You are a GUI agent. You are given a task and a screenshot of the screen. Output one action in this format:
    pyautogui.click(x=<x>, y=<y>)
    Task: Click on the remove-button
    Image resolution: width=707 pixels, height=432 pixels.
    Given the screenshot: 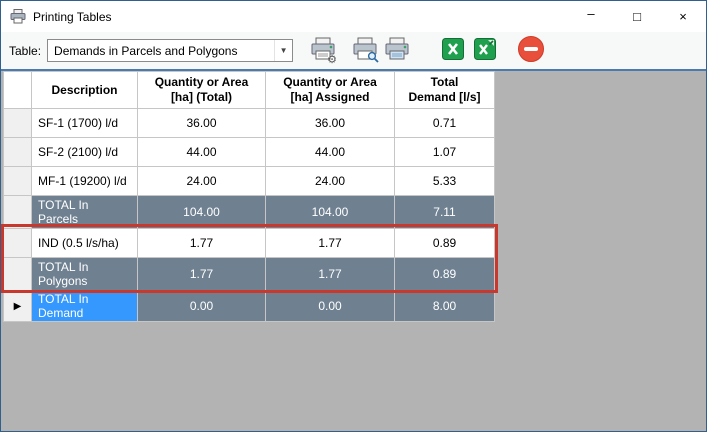 What is the action you would take?
    pyautogui.click(x=531, y=51)
    